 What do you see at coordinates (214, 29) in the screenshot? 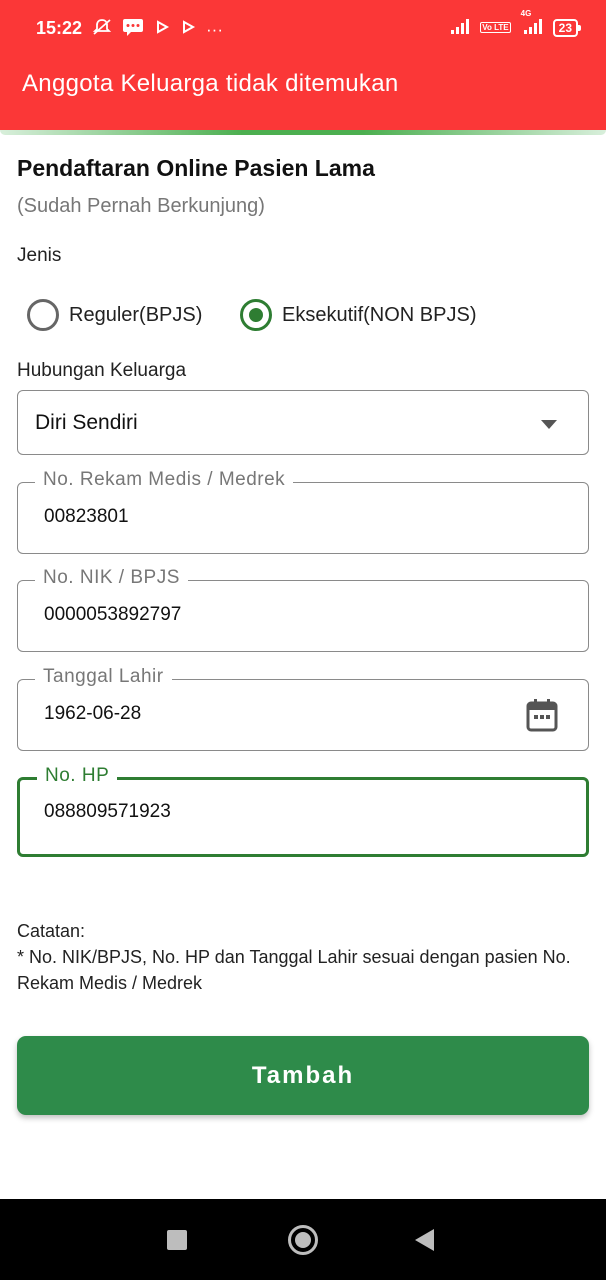
I see `more-notifications-icon: ···` at bounding box center [214, 29].